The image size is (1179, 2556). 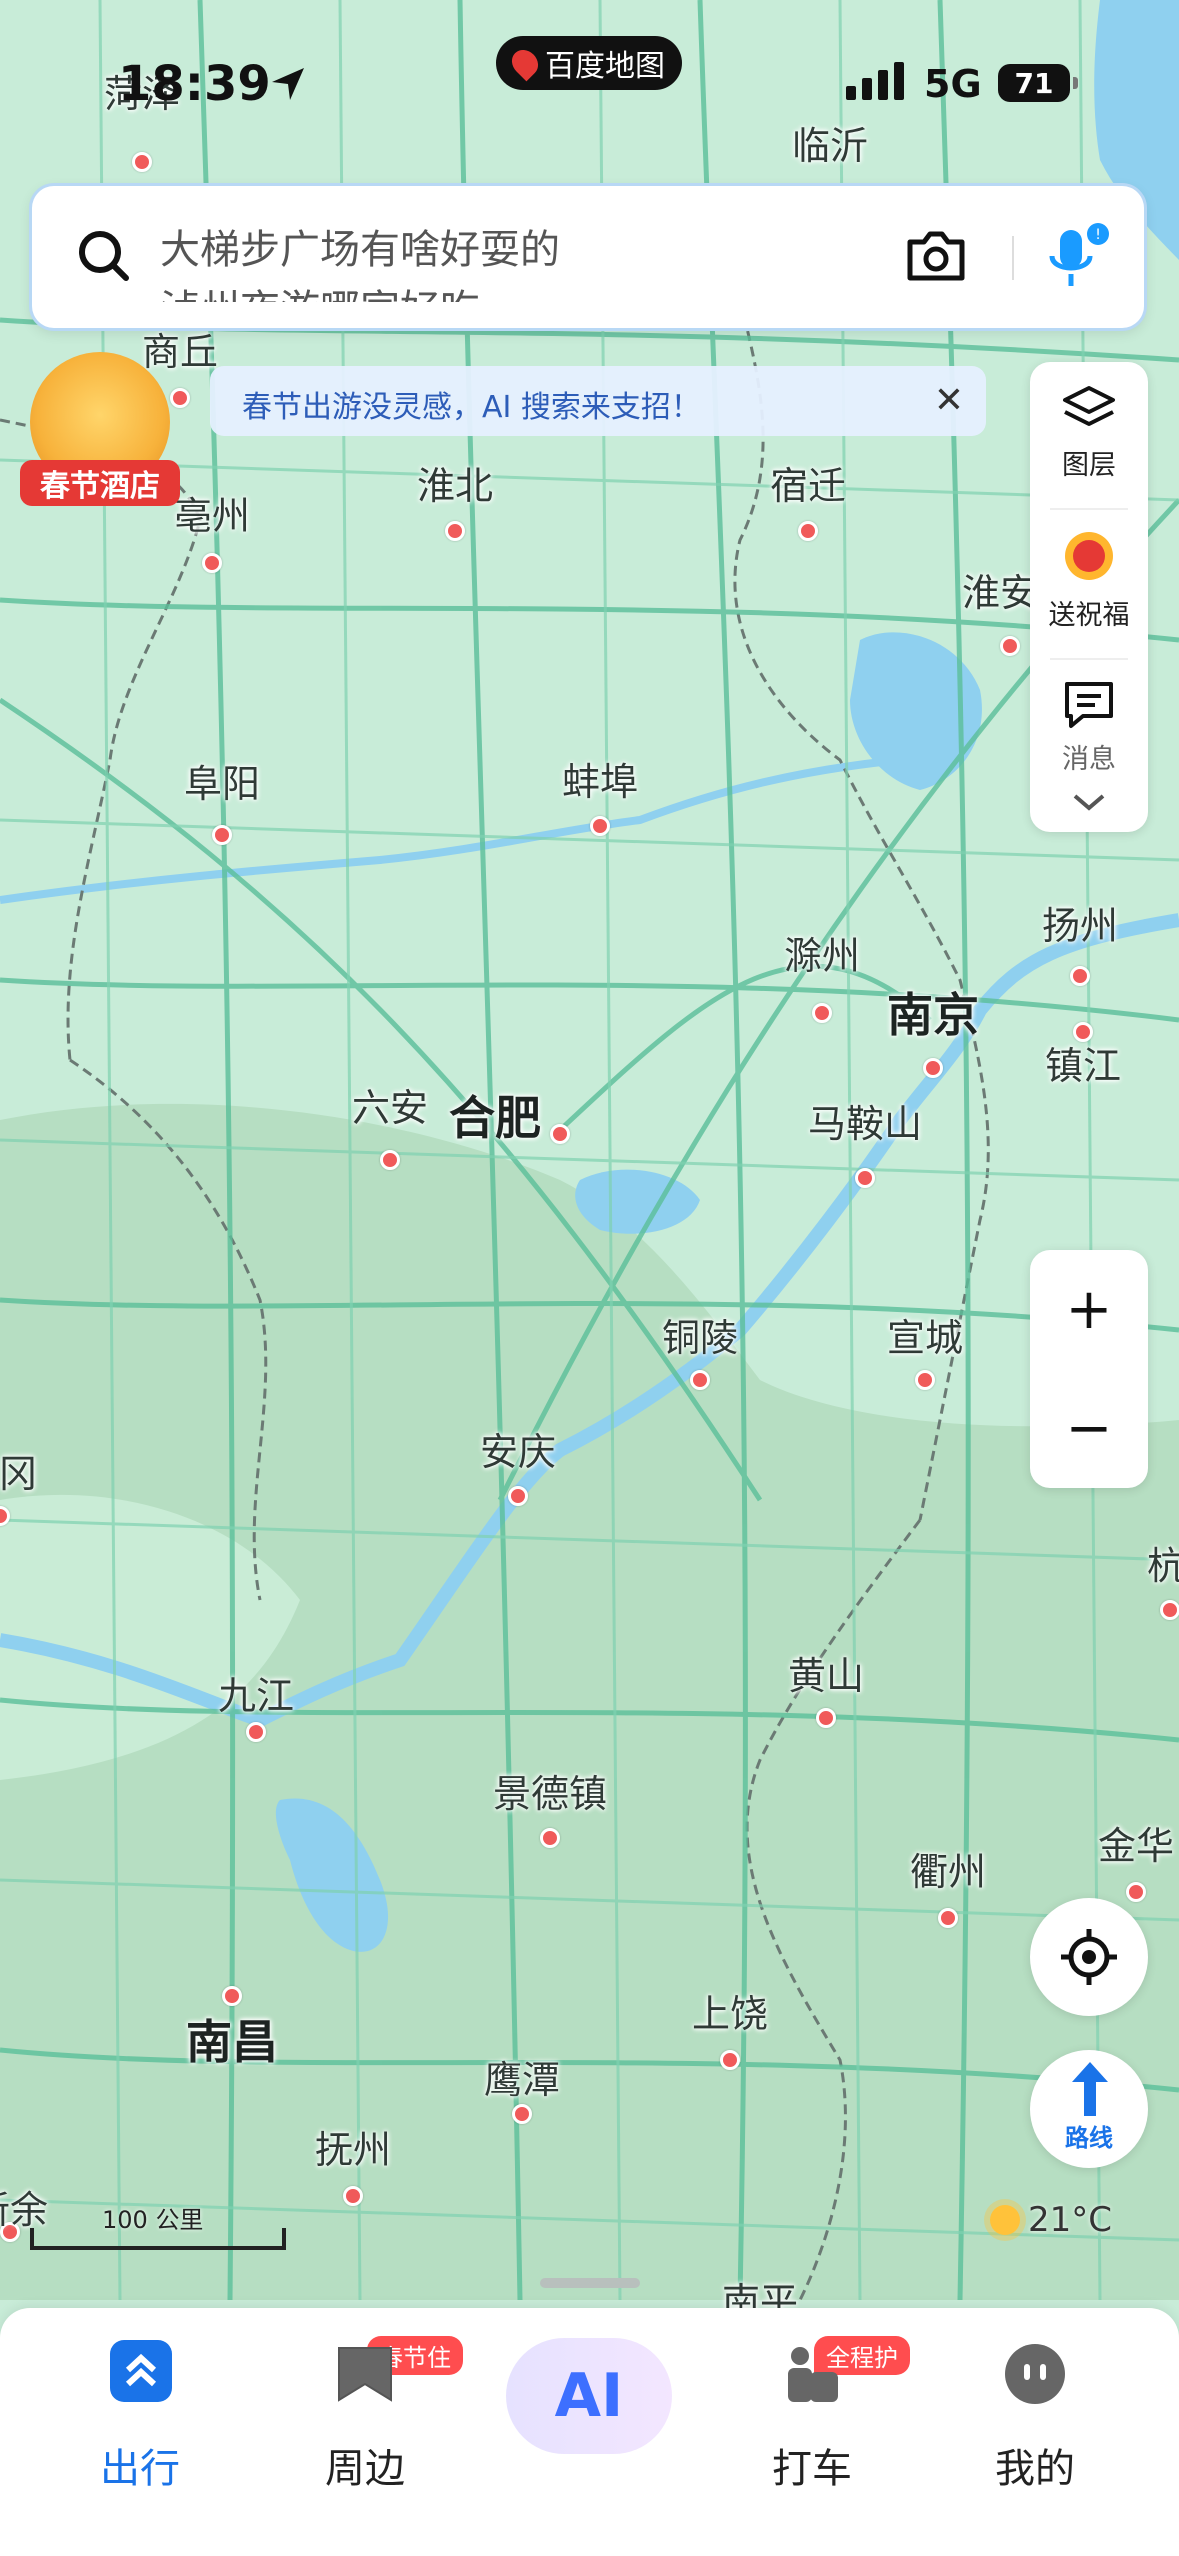 I want to click on city-label: 南京, so click(x=933, y=1012).